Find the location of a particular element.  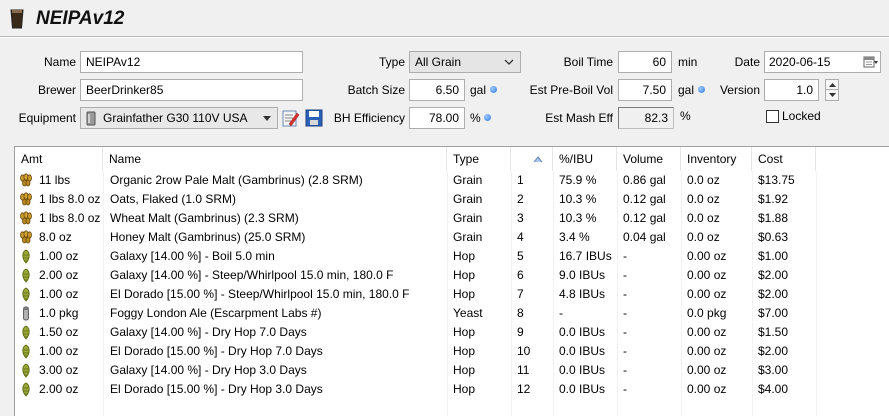

cell-amt: 1.50 oz is located at coordinates (59, 332).